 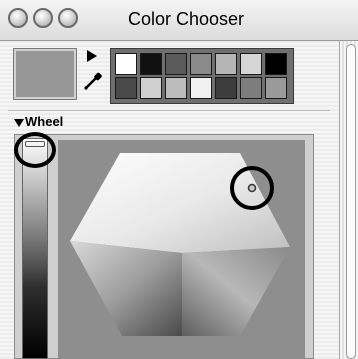 What do you see at coordinates (93, 81) in the screenshot?
I see `eyedropper-icon` at bounding box center [93, 81].